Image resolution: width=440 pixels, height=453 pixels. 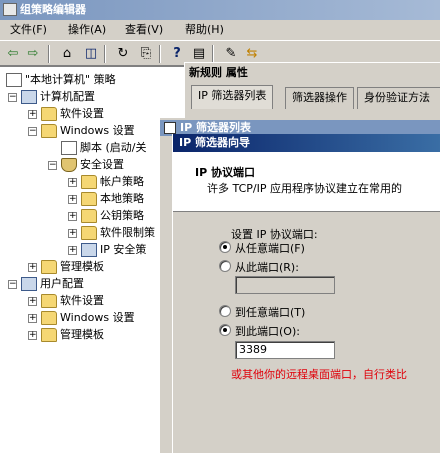 I want to click on script-icon, so click(x=69, y=148).